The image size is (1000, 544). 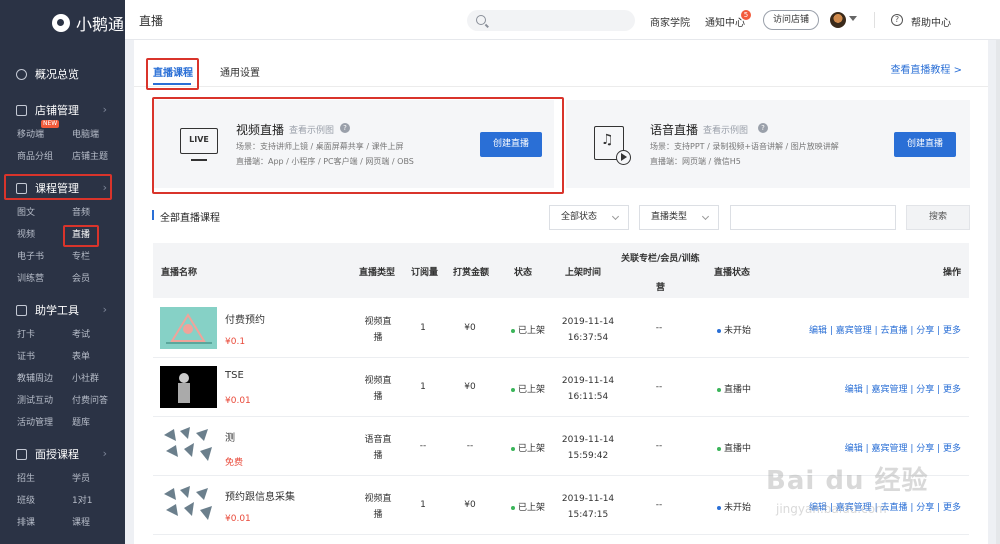 What do you see at coordinates (44, 213) in the screenshot?
I see `sidebar-subitem-article: 图文` at bounding box center [44, 213].